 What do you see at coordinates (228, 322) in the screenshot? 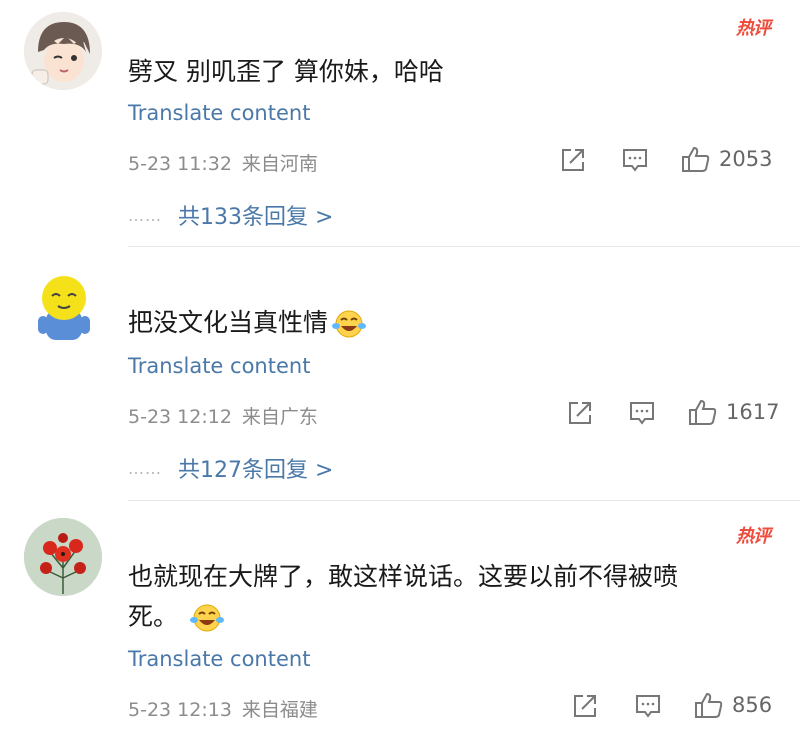
I see `comment-text-content: 把没文化当真性情` at bounding box center [228, 322].